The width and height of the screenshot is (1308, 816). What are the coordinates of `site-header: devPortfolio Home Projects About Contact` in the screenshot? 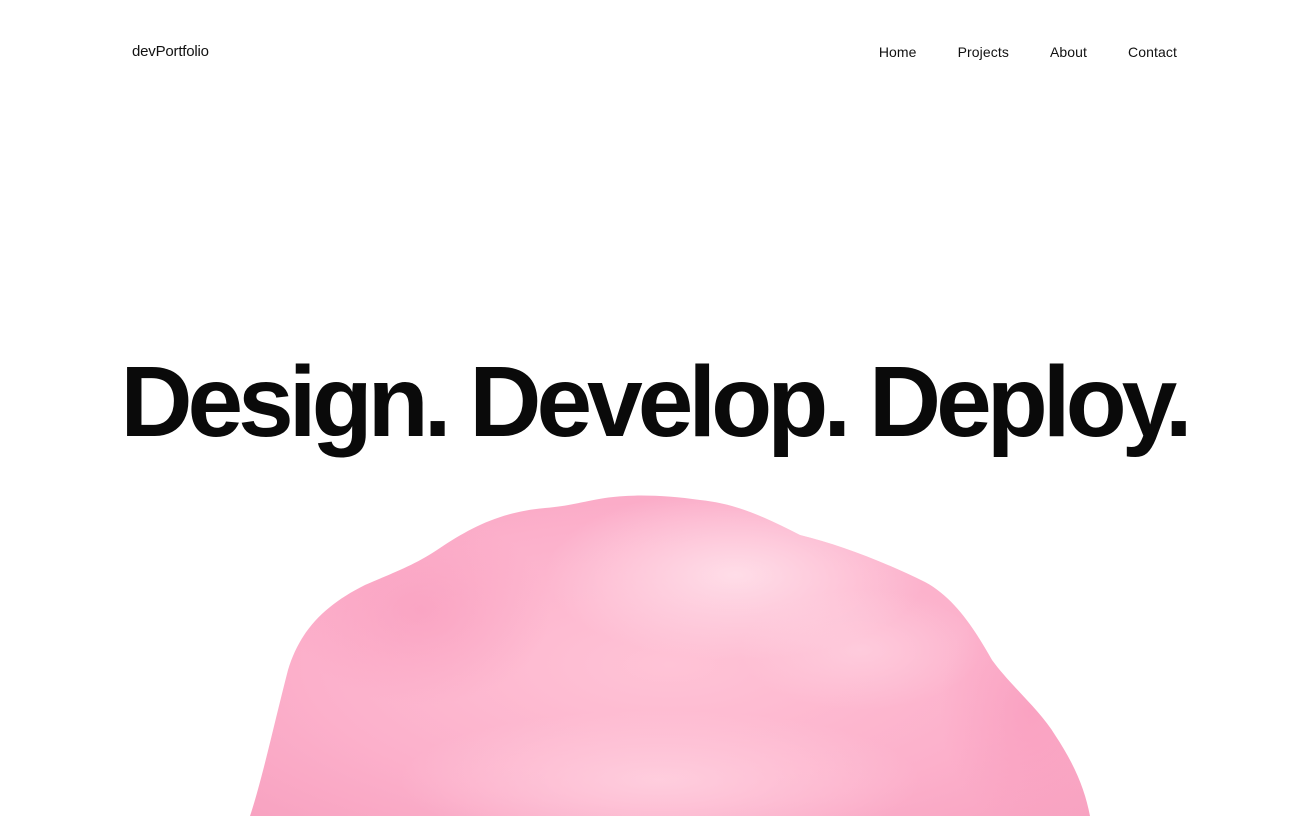 It's located at (654, 53).